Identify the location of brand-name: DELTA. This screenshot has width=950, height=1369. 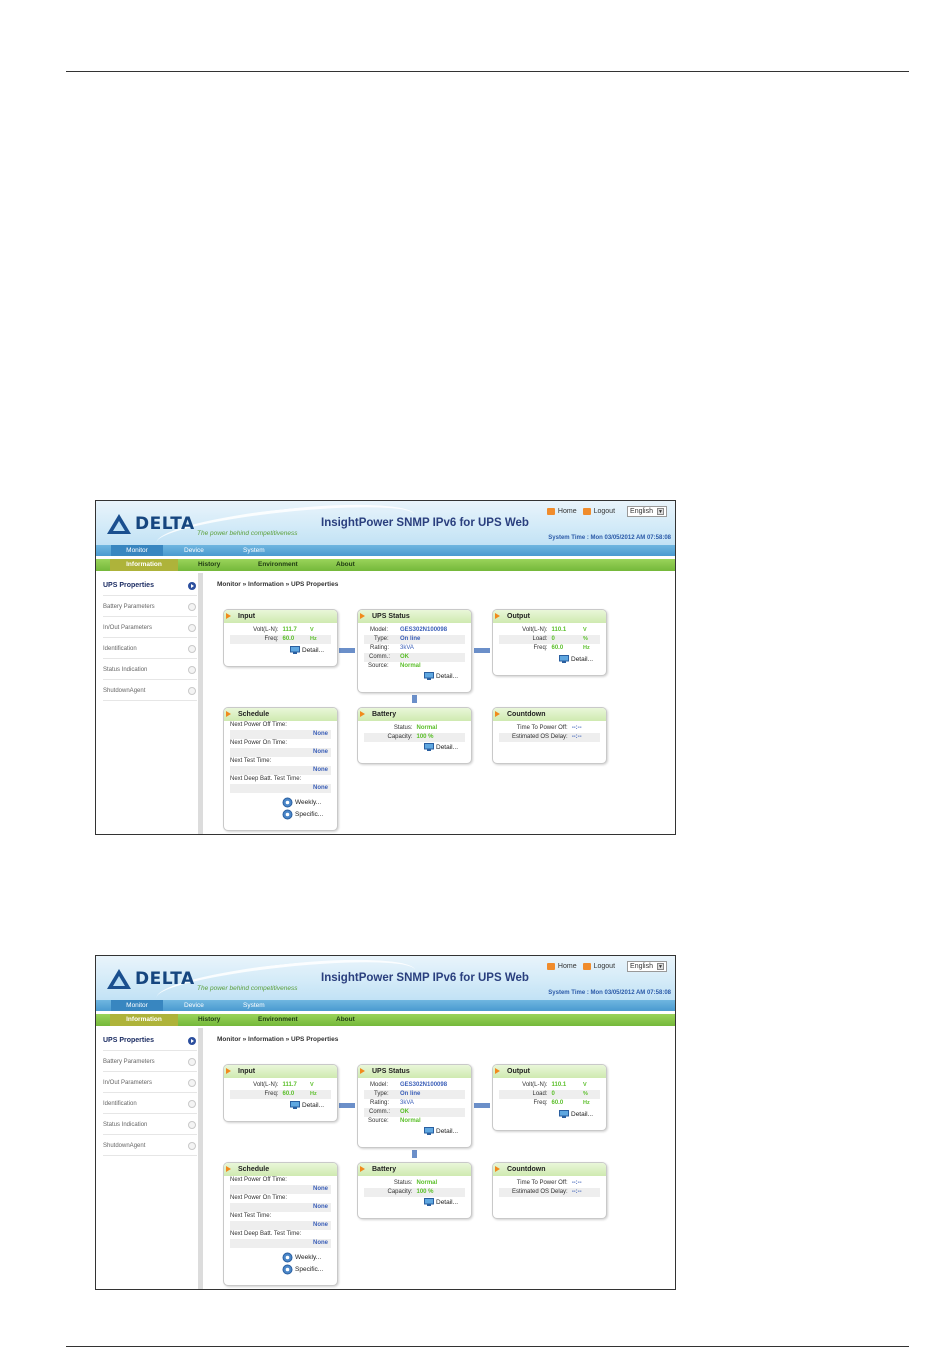
(165, 979).